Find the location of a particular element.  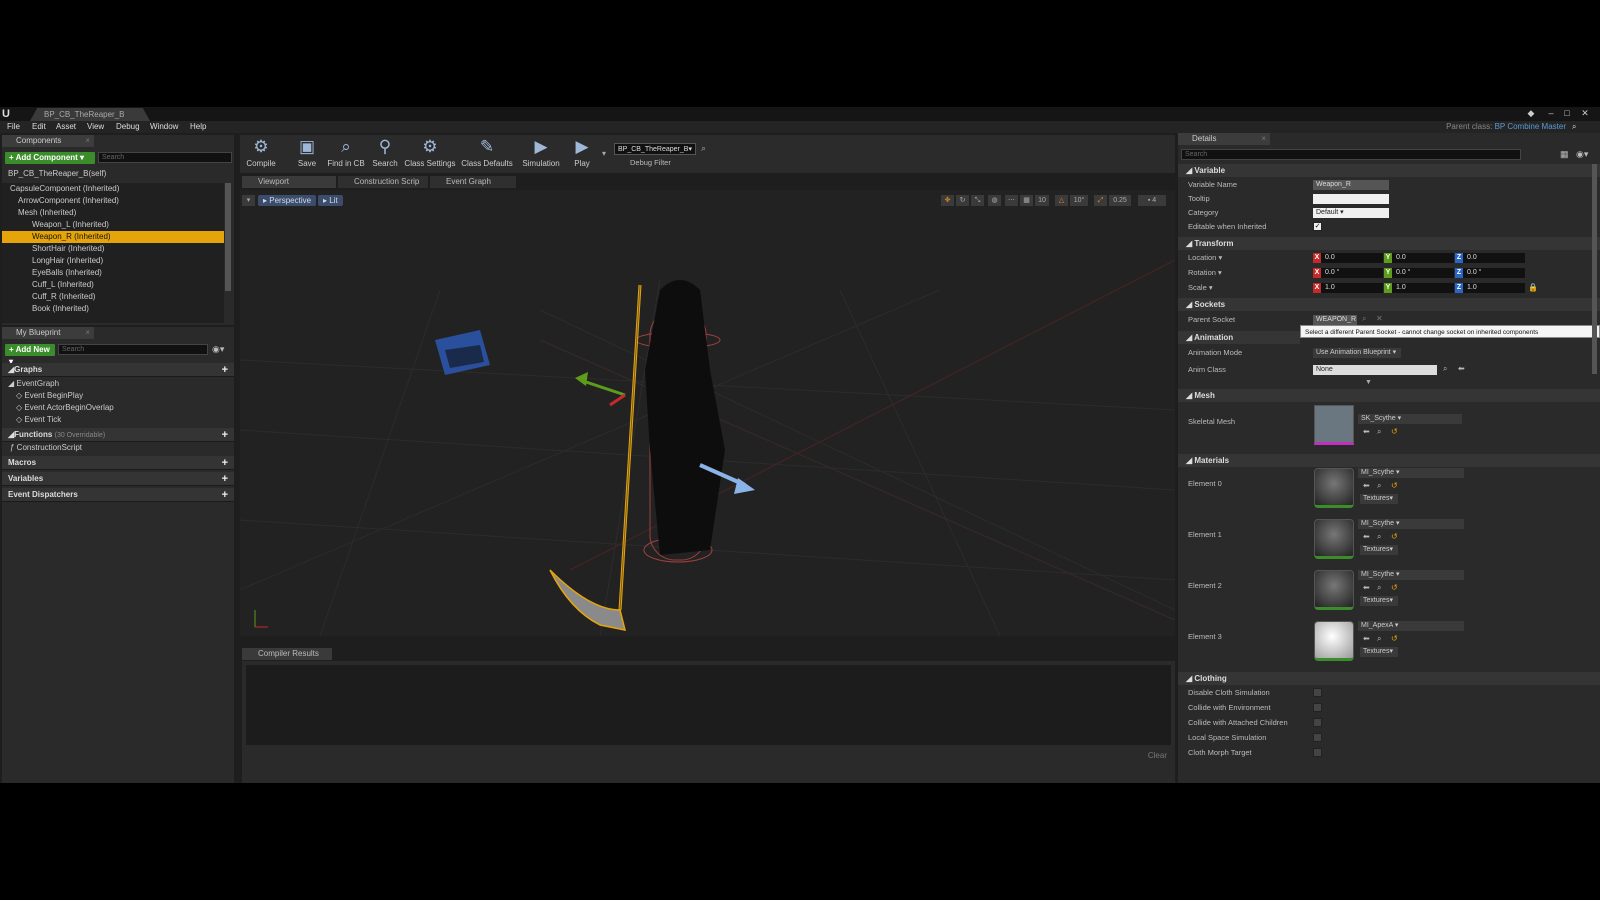

variable-section: ◢ Variable is located at coordinates (1389, 170).